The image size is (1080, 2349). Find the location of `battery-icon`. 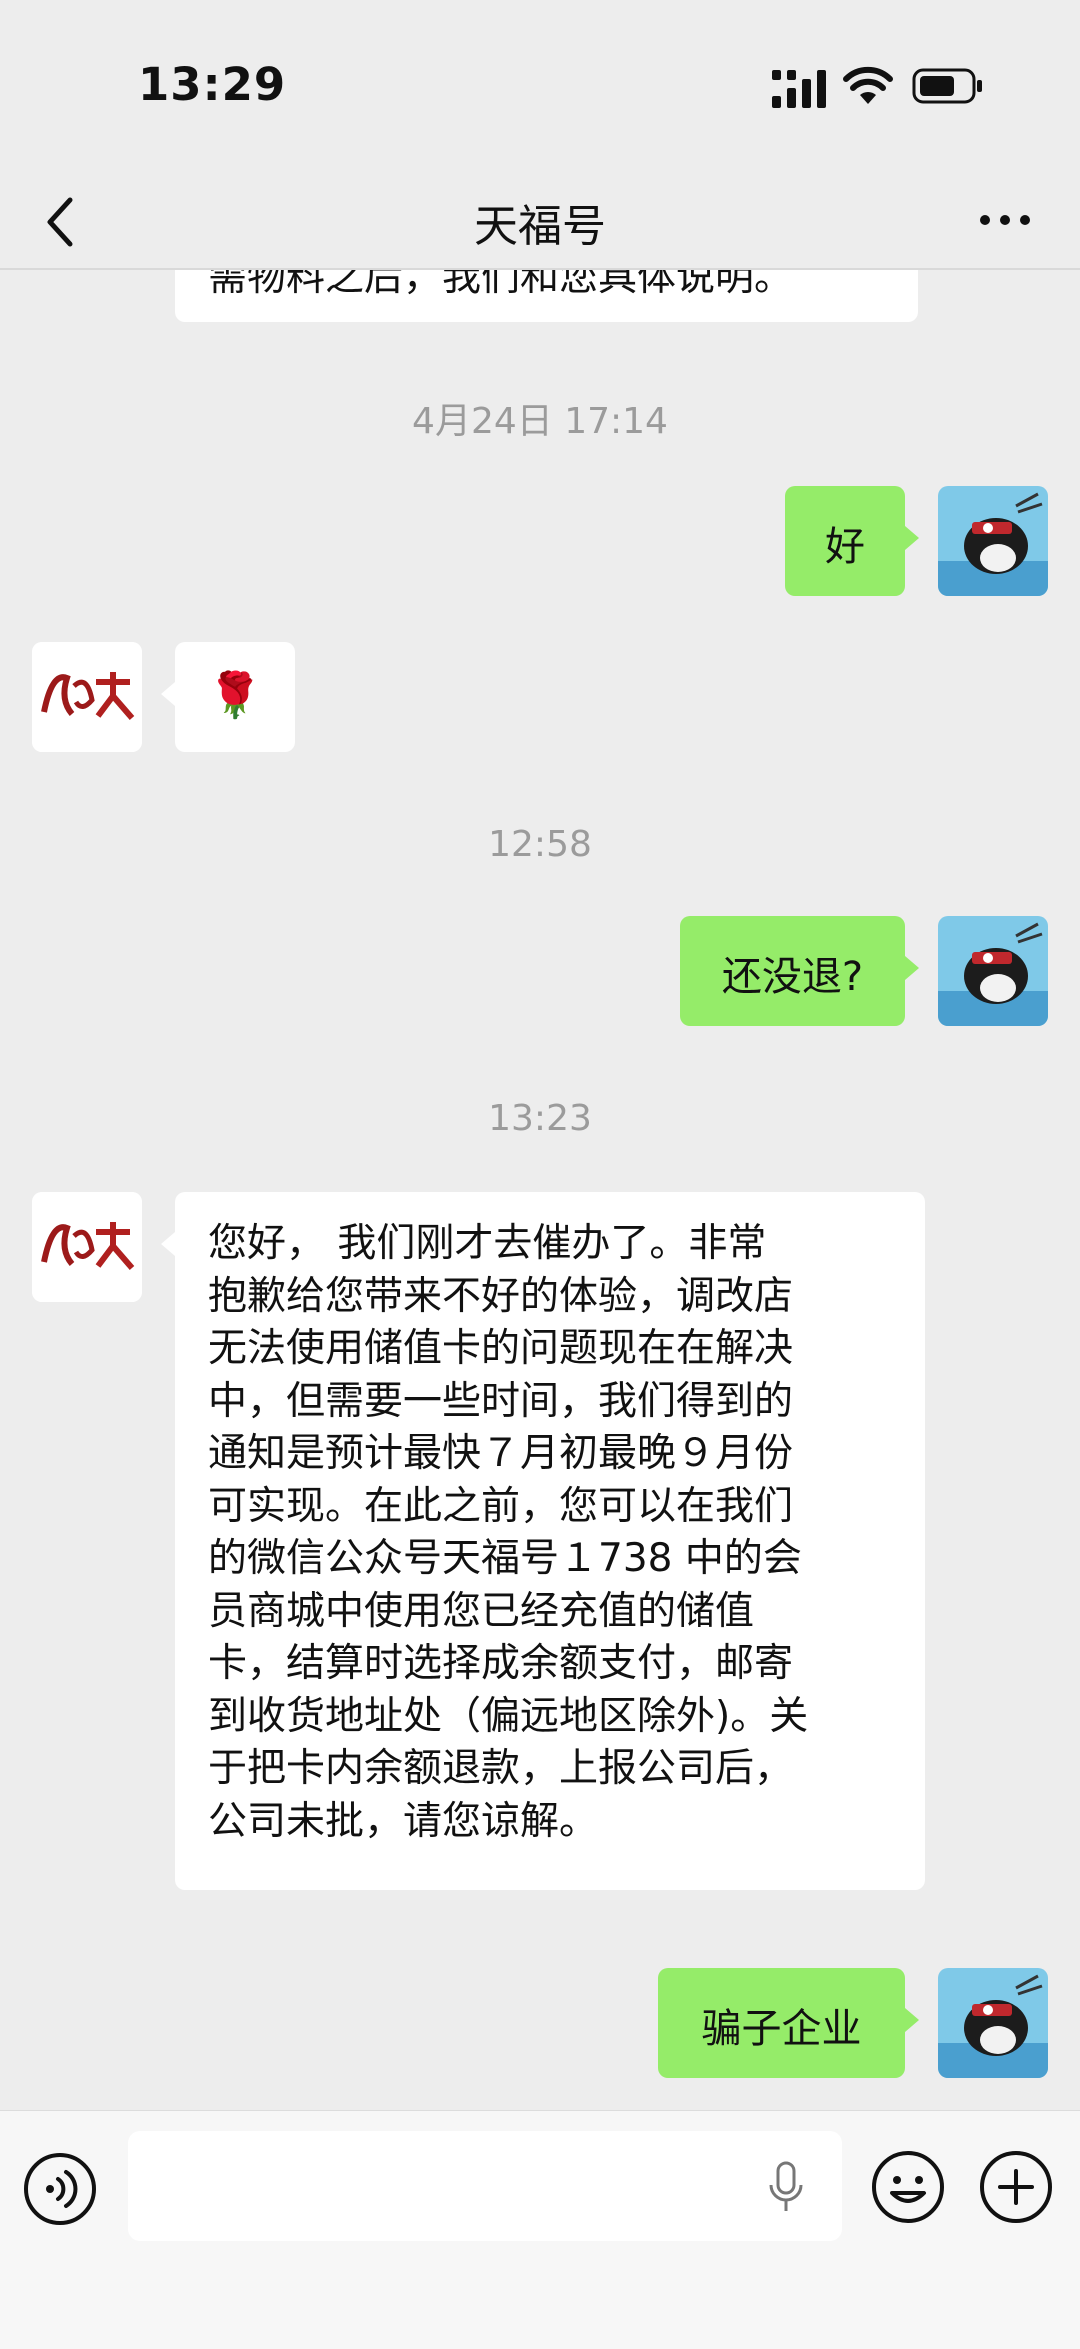

battery-icon is located at coordinates (947, 86).